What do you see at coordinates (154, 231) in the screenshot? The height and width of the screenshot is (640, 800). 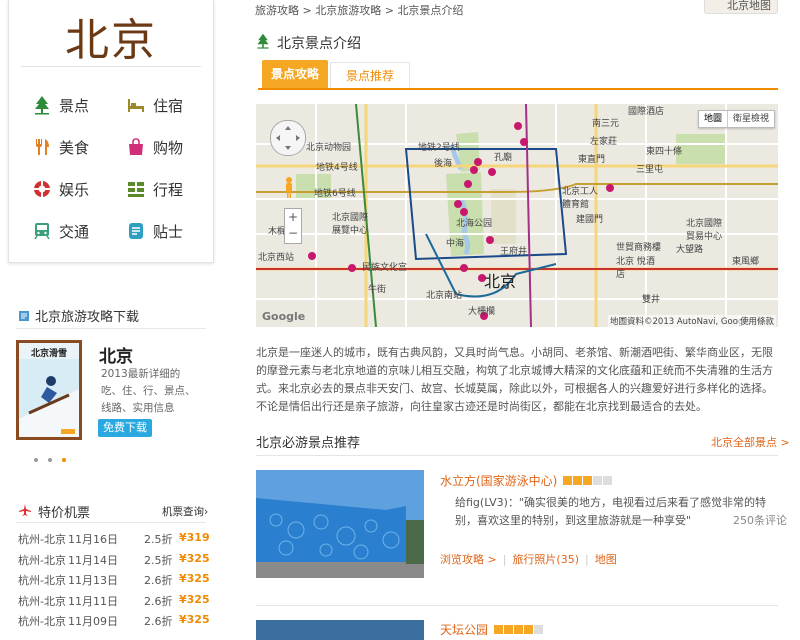 I see `nav-tips: 贴士` at bounding box center [154, 231].